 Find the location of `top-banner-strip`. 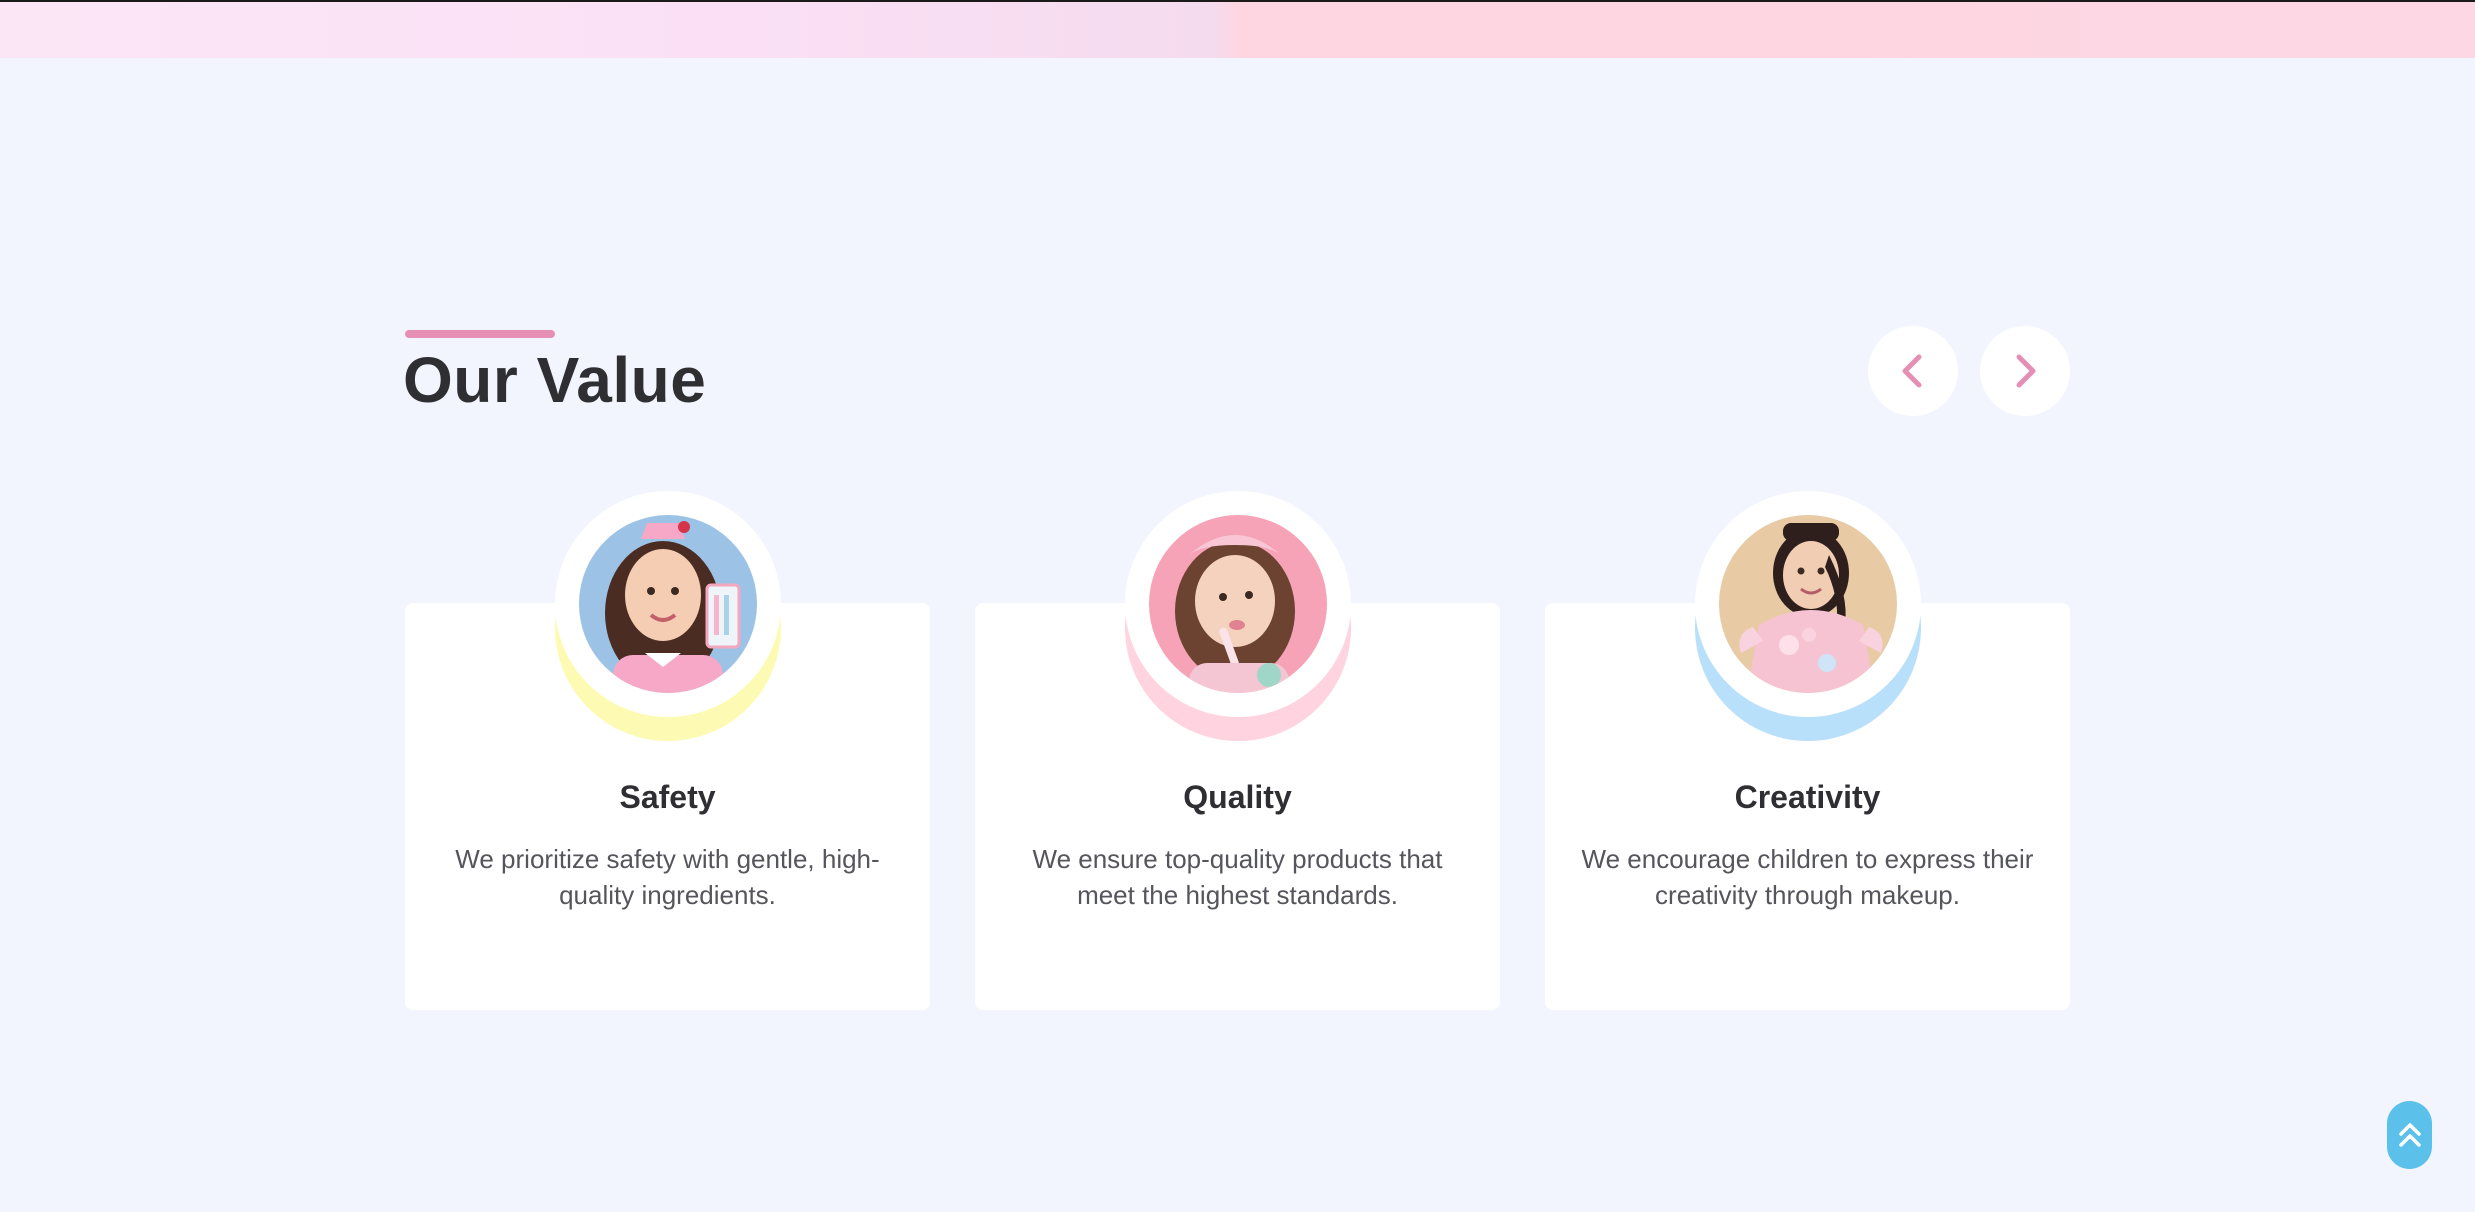

top-banner-strip is located at coordinates (1237, 29).